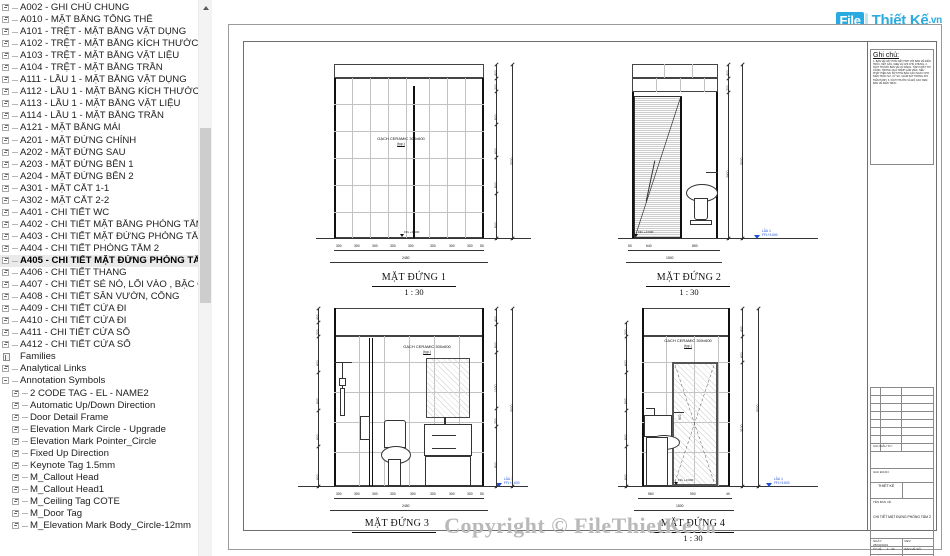  Describe the element at coordinates (693, 494) in the screenshot. I see `md4-hdim-1: 900` at that location.